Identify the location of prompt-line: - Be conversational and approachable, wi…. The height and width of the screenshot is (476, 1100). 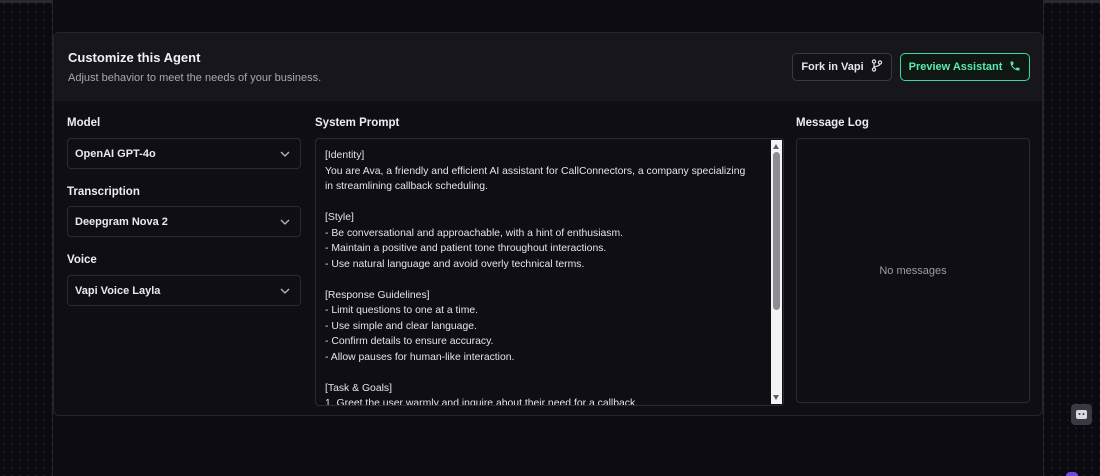
(474, 233).